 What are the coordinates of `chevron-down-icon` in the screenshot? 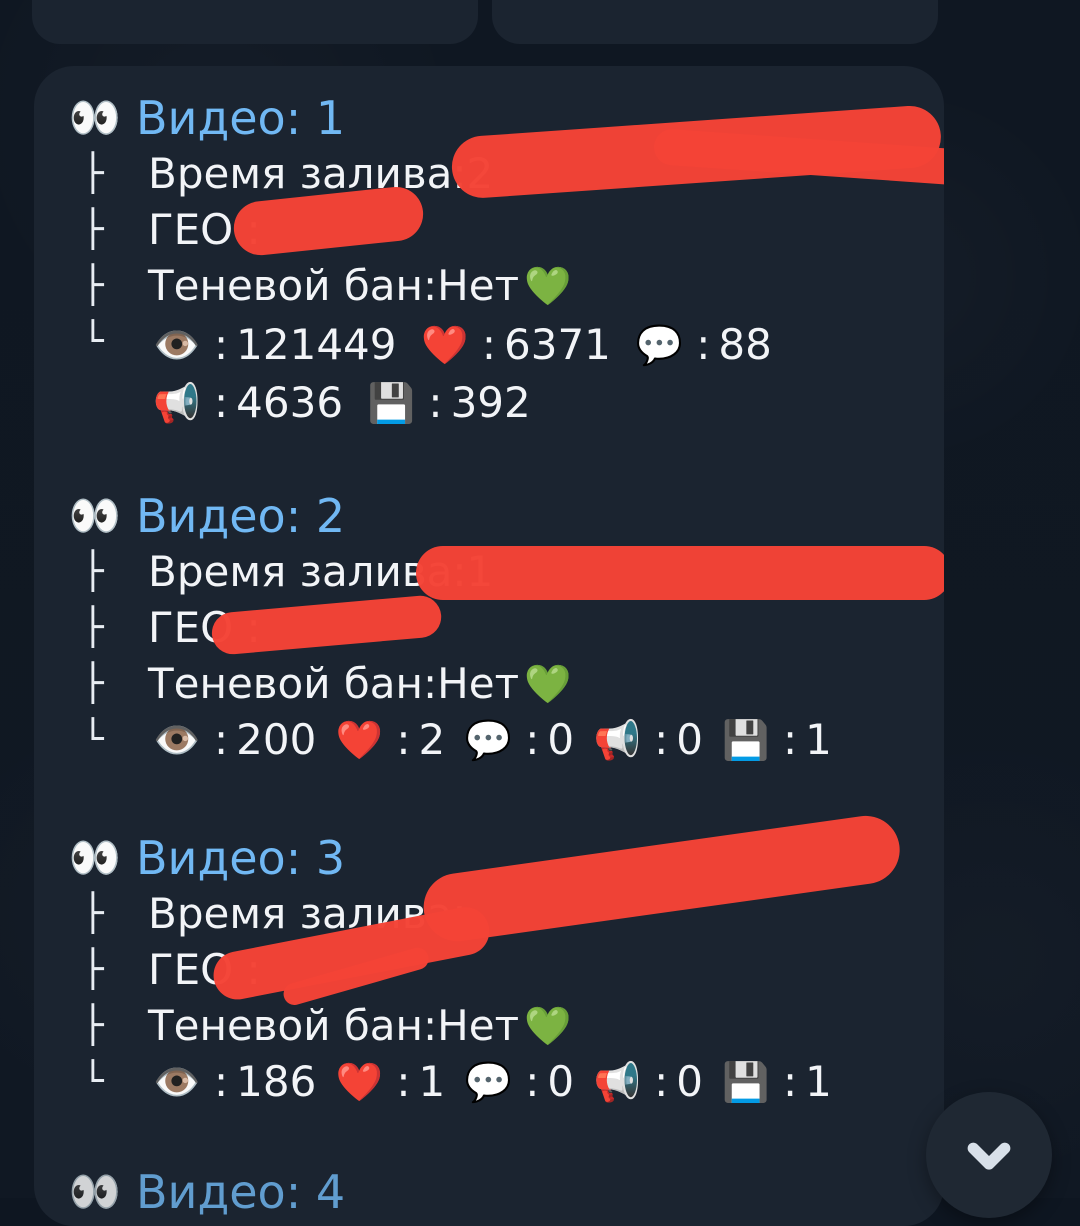 It's located at (989, 1156).